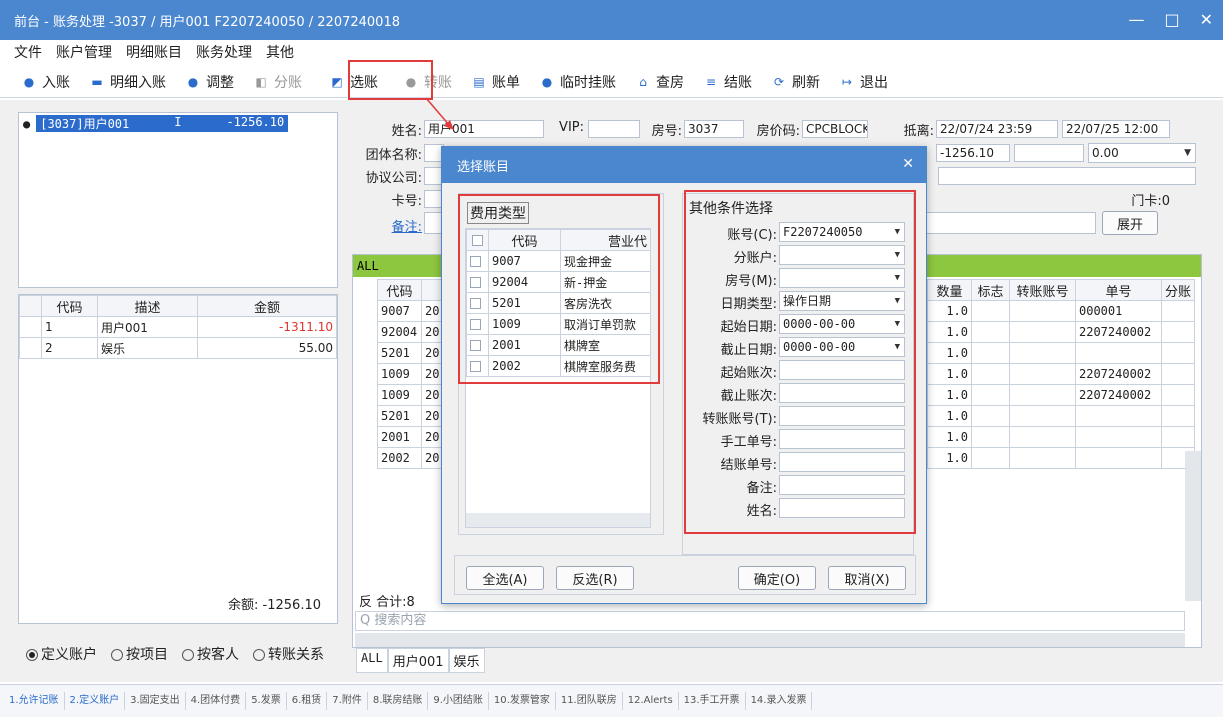 This screenshot has height=717, width=1223. What do you see at coordinates (867, 578) in the screenshot?
I see `cancel-button: 取消(X)` at bounding box center [867, 578].